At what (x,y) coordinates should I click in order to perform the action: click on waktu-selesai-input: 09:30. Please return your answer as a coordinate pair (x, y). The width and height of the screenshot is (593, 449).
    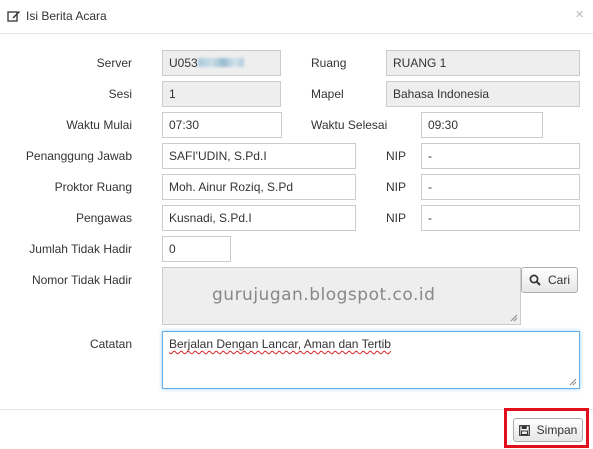
    Looking at the image, I should click on (482, 125).